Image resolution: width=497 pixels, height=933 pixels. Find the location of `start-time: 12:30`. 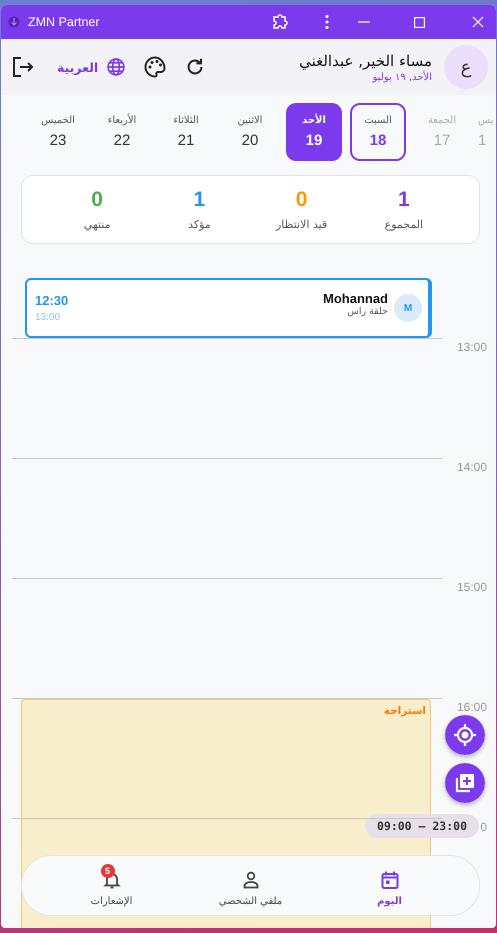

start-time: 12:30 is located at coordinates (51, 300).